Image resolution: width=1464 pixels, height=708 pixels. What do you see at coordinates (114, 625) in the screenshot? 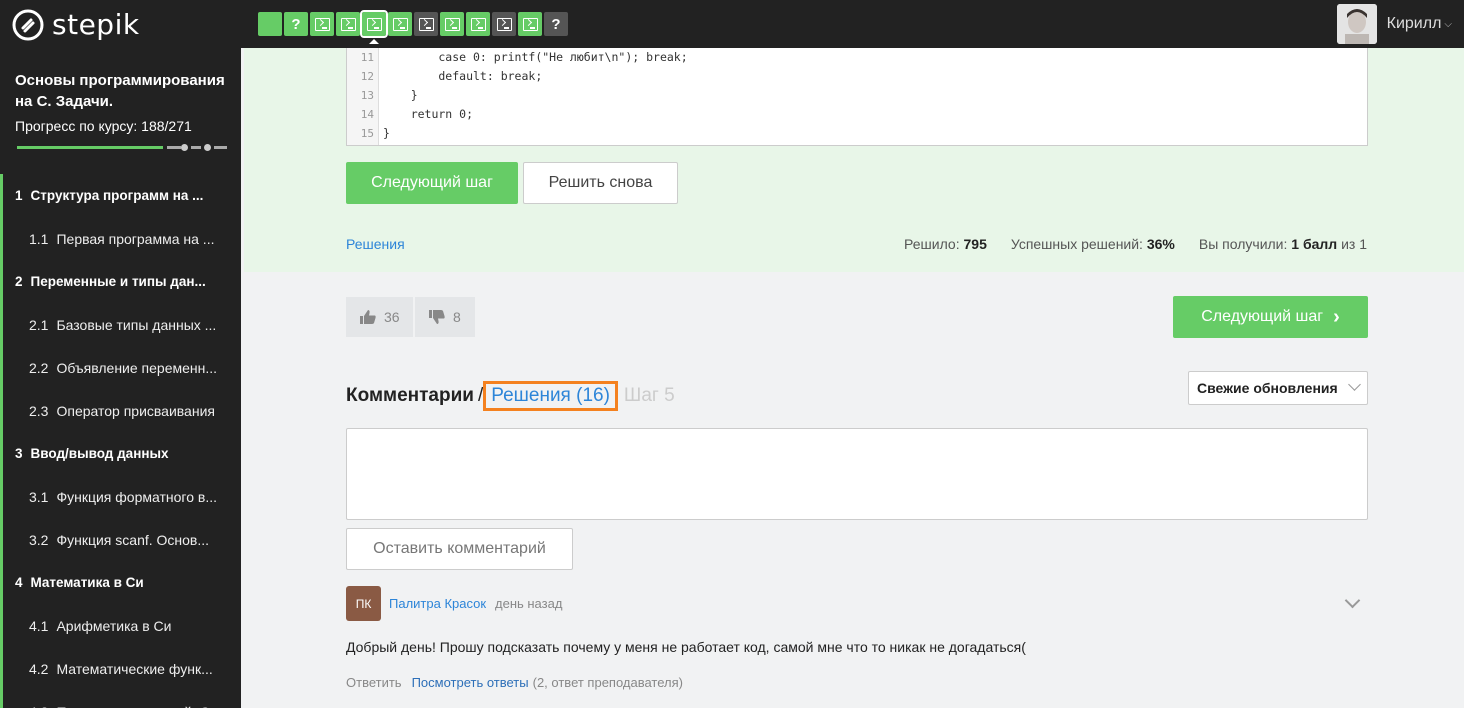
I see `toc-label: Арифметика в Си` at bounding box center [114, 625].